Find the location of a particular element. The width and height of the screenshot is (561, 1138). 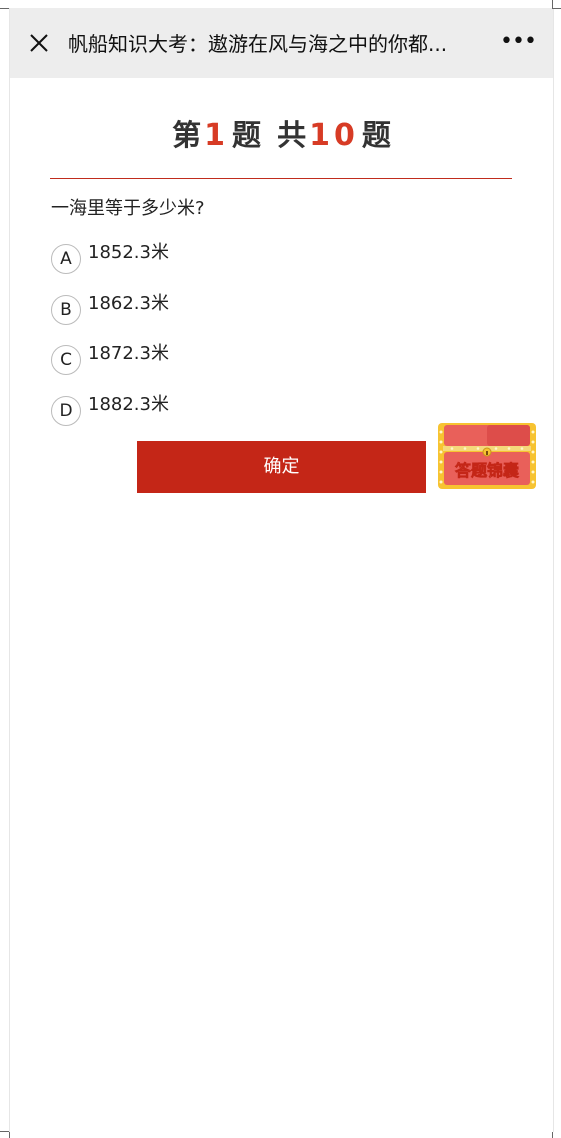

treasure-label: 答题锦囊 is located at coordinates (487, 470).